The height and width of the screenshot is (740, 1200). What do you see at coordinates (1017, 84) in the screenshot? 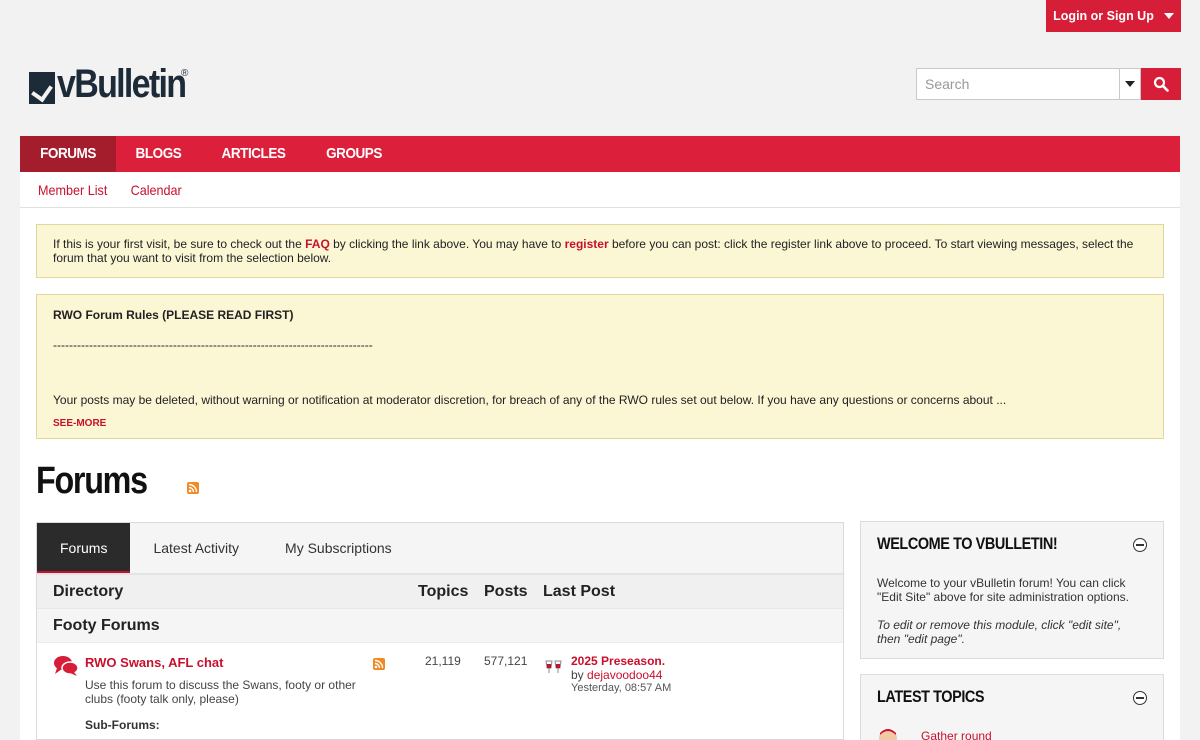
I see `search-input` at bounding box center [1017, 84].